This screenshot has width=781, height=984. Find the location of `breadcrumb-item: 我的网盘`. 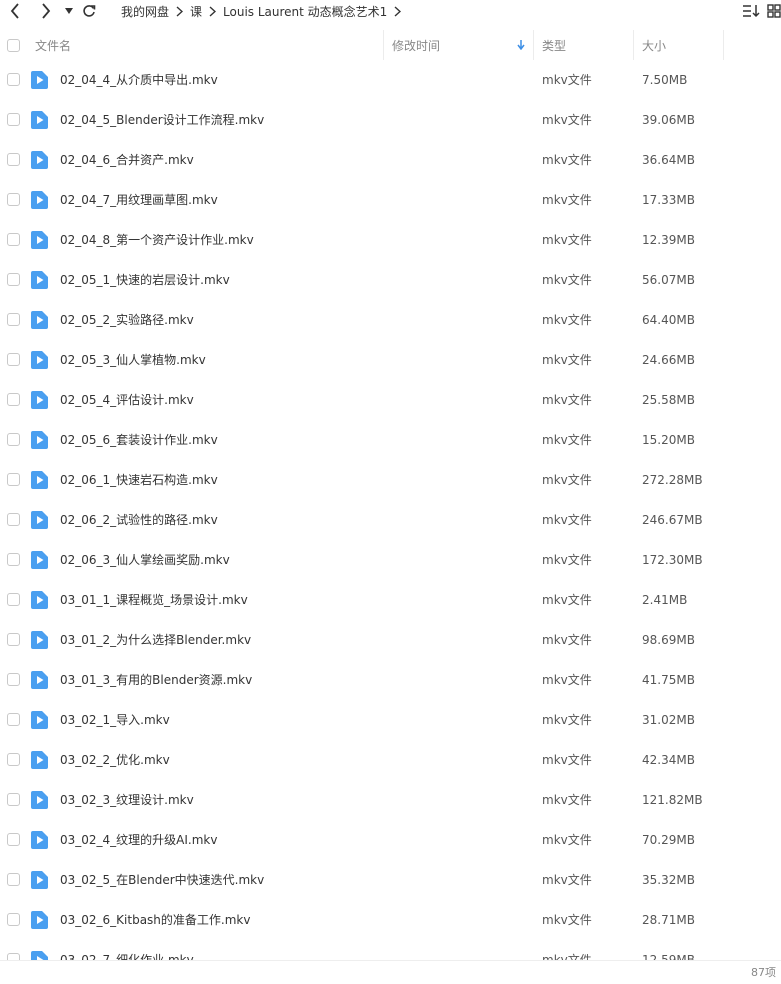

breadcrumb-item: 我的网盘 is located at coordinates (145, 11).